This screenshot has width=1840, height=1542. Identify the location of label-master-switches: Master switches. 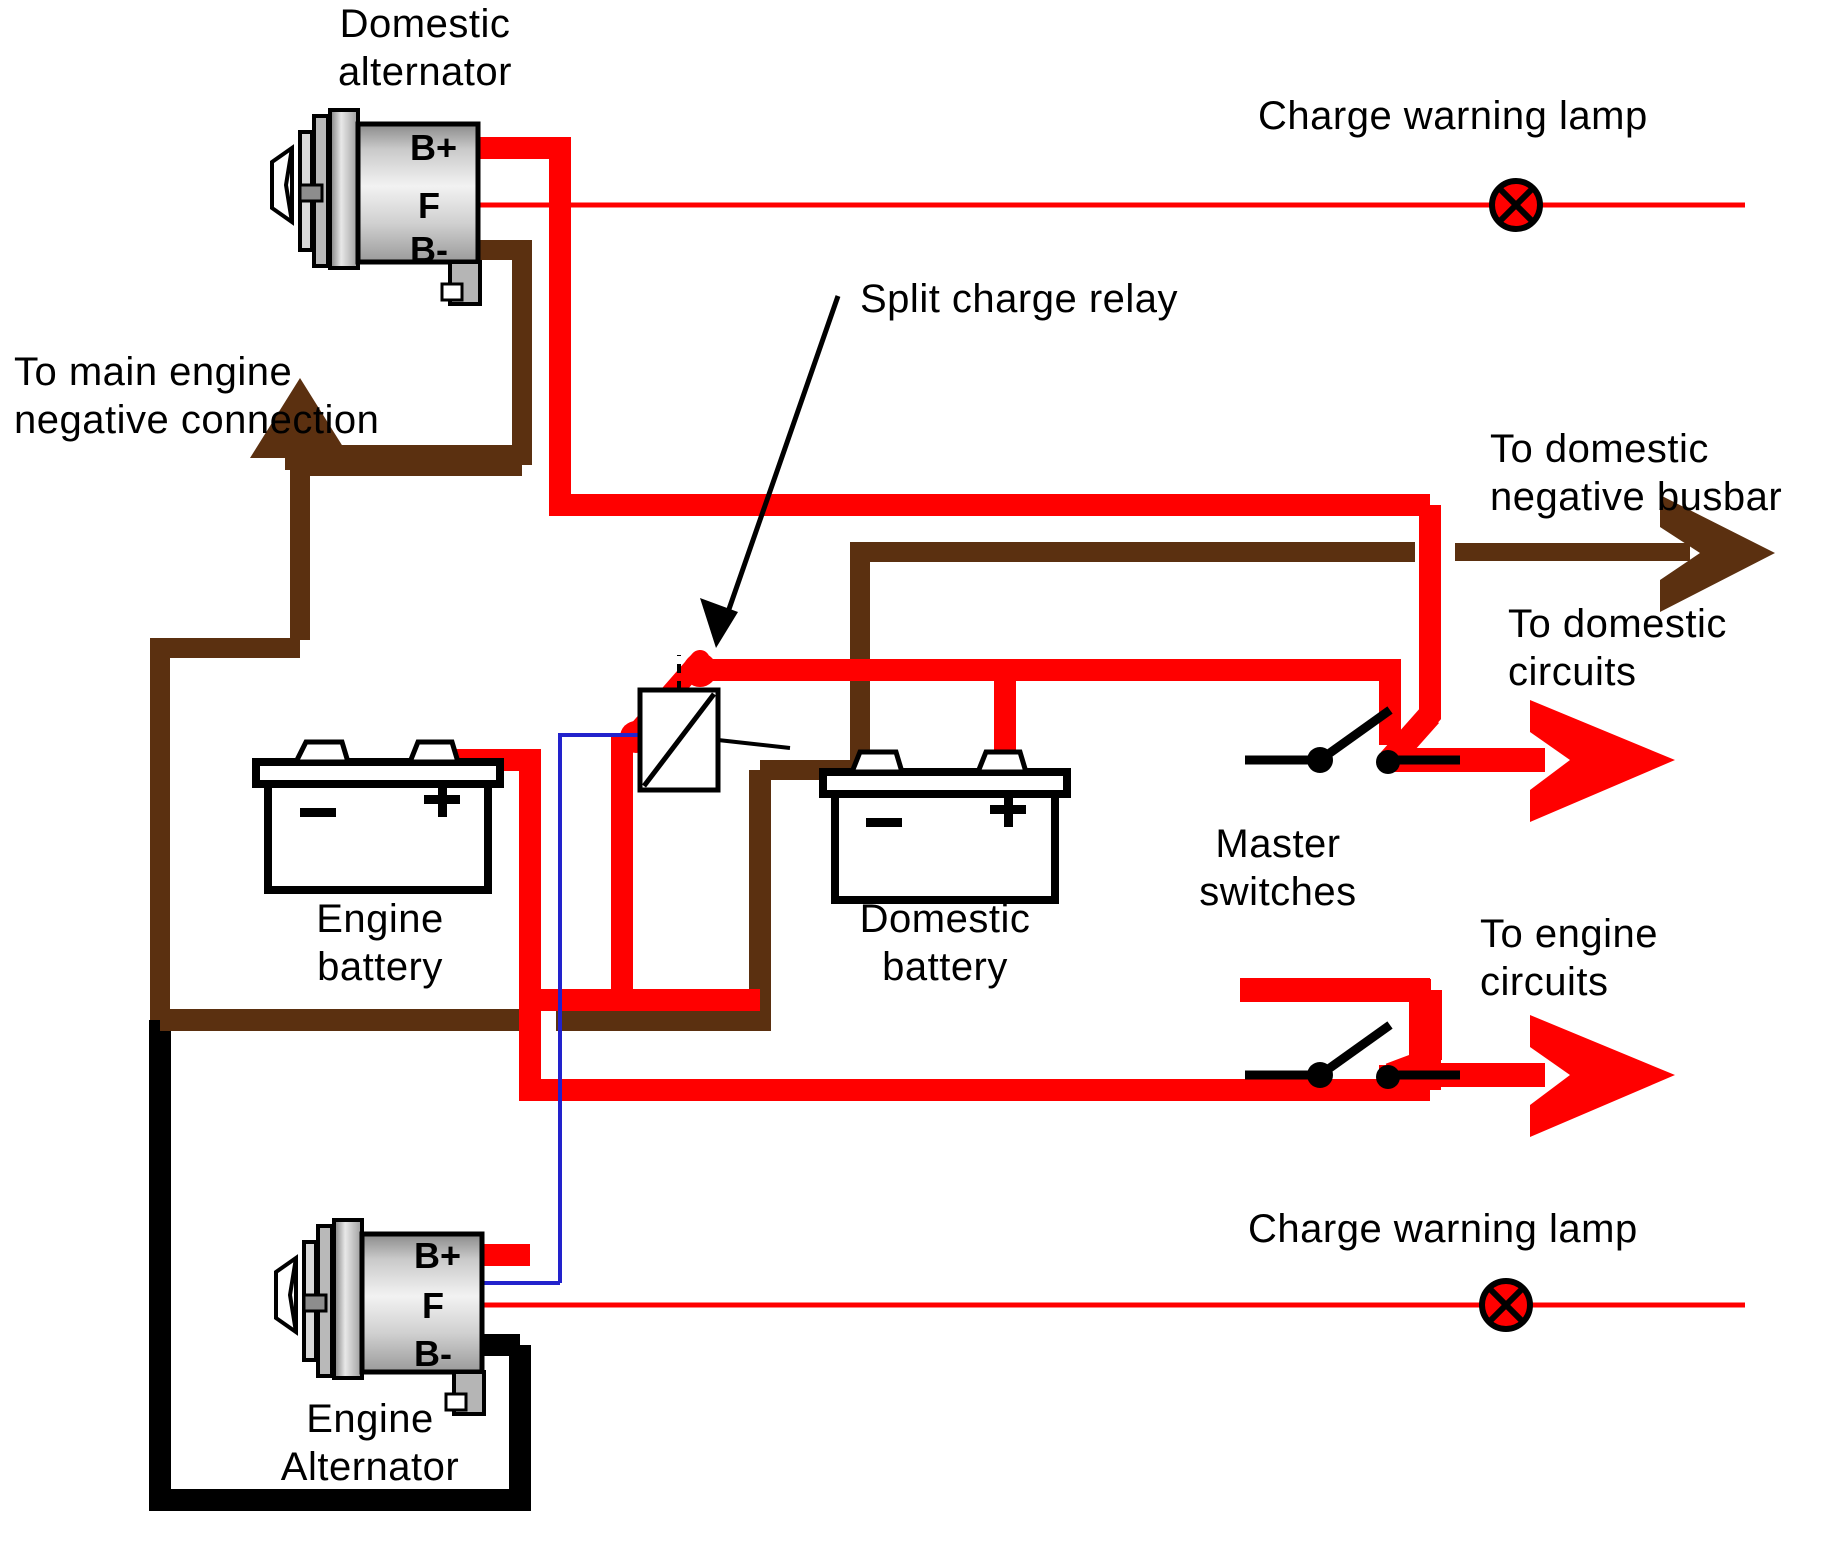
(1278, 868).